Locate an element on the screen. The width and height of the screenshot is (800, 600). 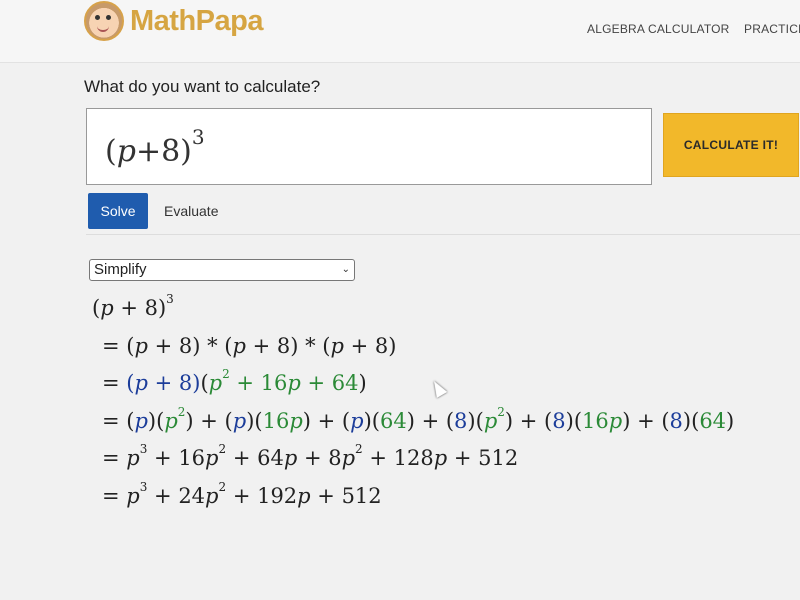
step-2: = (p + 8)(p2 + 16p + 64) is located at coordinates (234, 381).